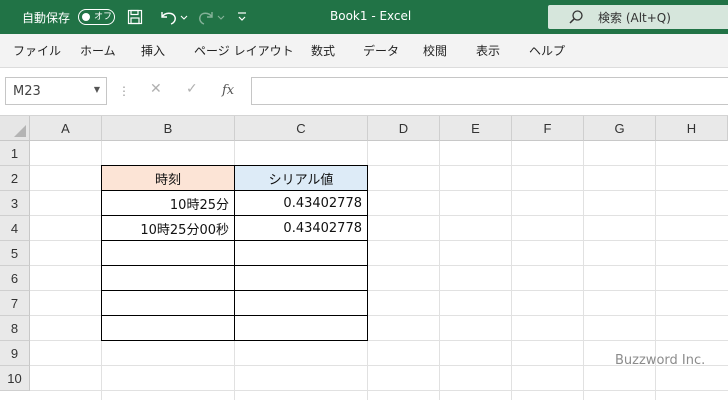 The image size is (728, 400). What do you see at coordinates (301, 303) in the screenshot?
I see `cell-c7` at bounding box center [301, 303].